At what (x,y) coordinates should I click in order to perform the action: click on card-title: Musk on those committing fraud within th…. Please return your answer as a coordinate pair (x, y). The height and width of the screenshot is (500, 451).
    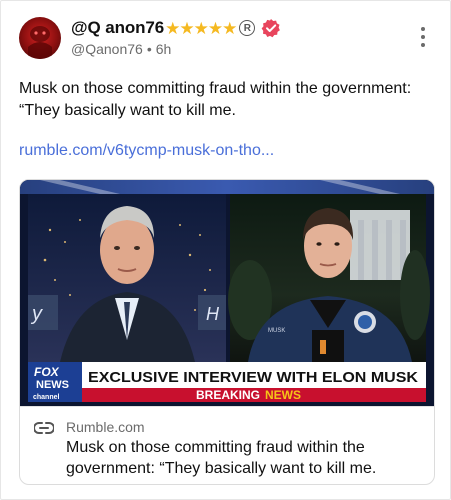
    Looking at the image, I should click on (244, 458).